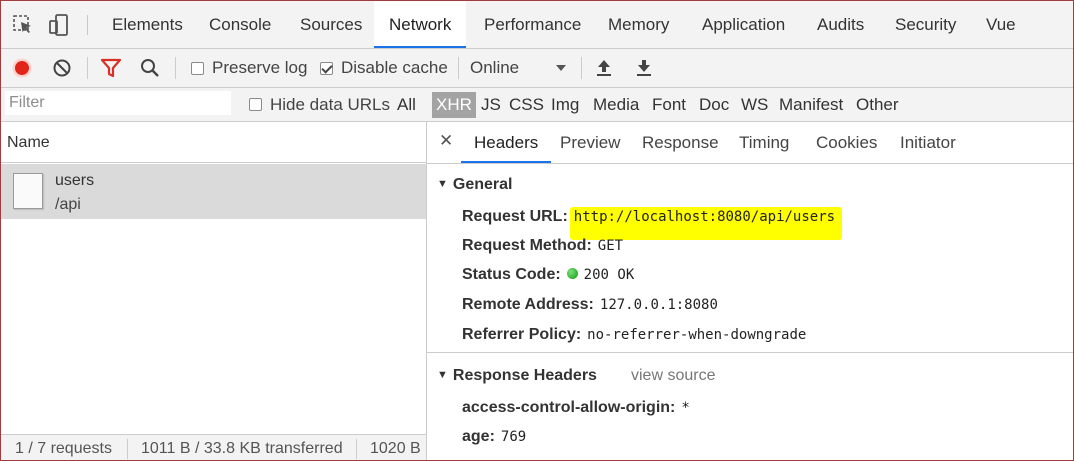  Describe the element at coordinates (513, 437) in the screenshot. I see `response-header-value: 769` at that location.